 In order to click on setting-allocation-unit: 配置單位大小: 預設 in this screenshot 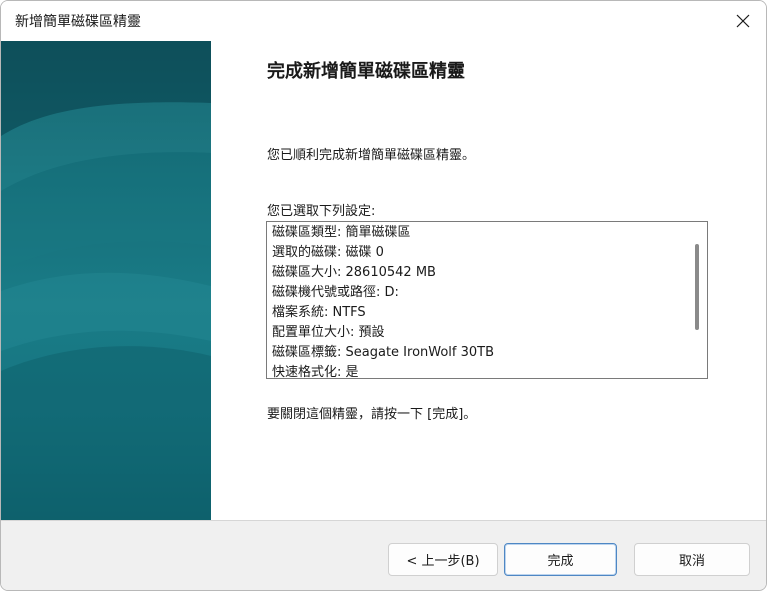, I will do `click(328, 332)`.